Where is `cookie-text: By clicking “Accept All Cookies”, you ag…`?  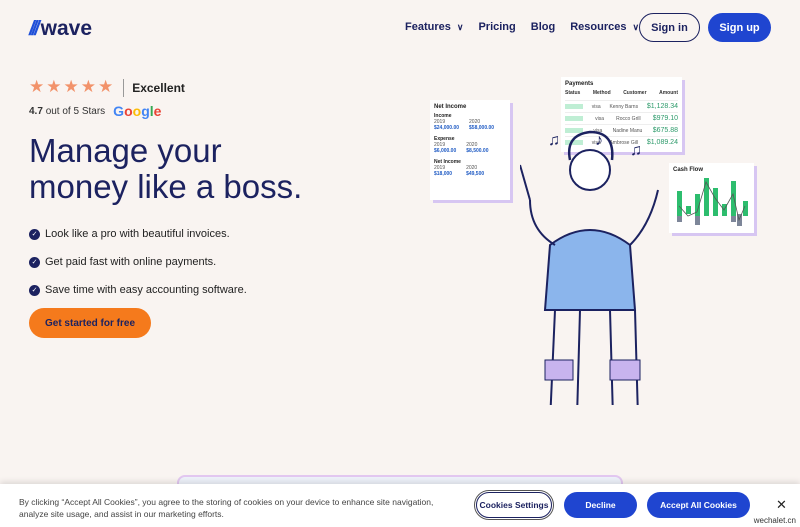 cookie-text: By clicking “Accept All Cookies”, you ag… is located at coordinates (226, 508).